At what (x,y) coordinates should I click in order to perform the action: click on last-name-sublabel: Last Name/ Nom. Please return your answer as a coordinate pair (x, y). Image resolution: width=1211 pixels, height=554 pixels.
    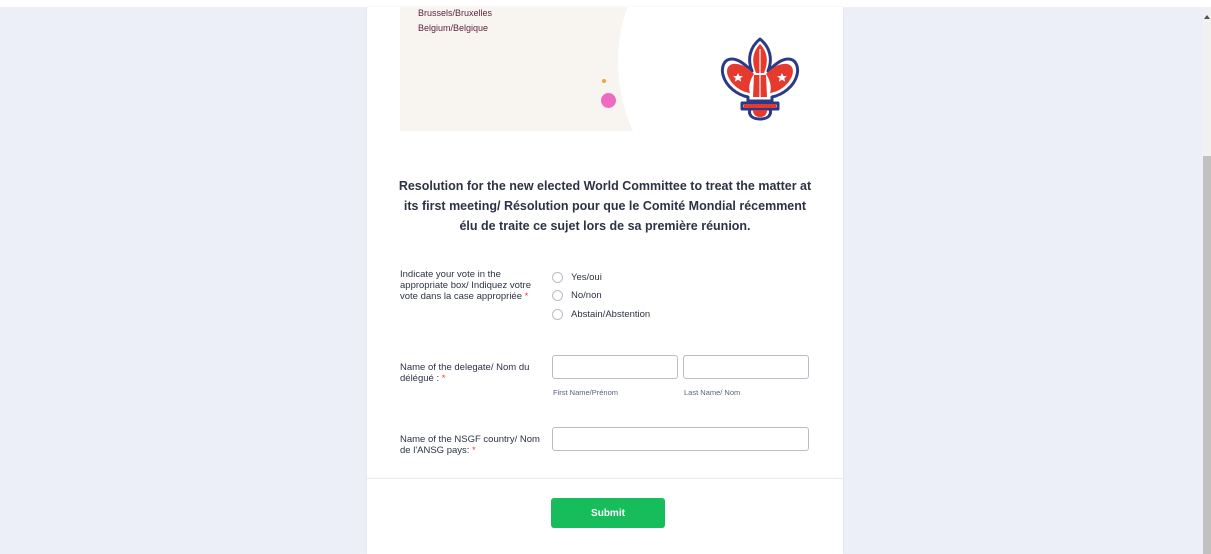
    Looking at the image, I should click on (712, 392).